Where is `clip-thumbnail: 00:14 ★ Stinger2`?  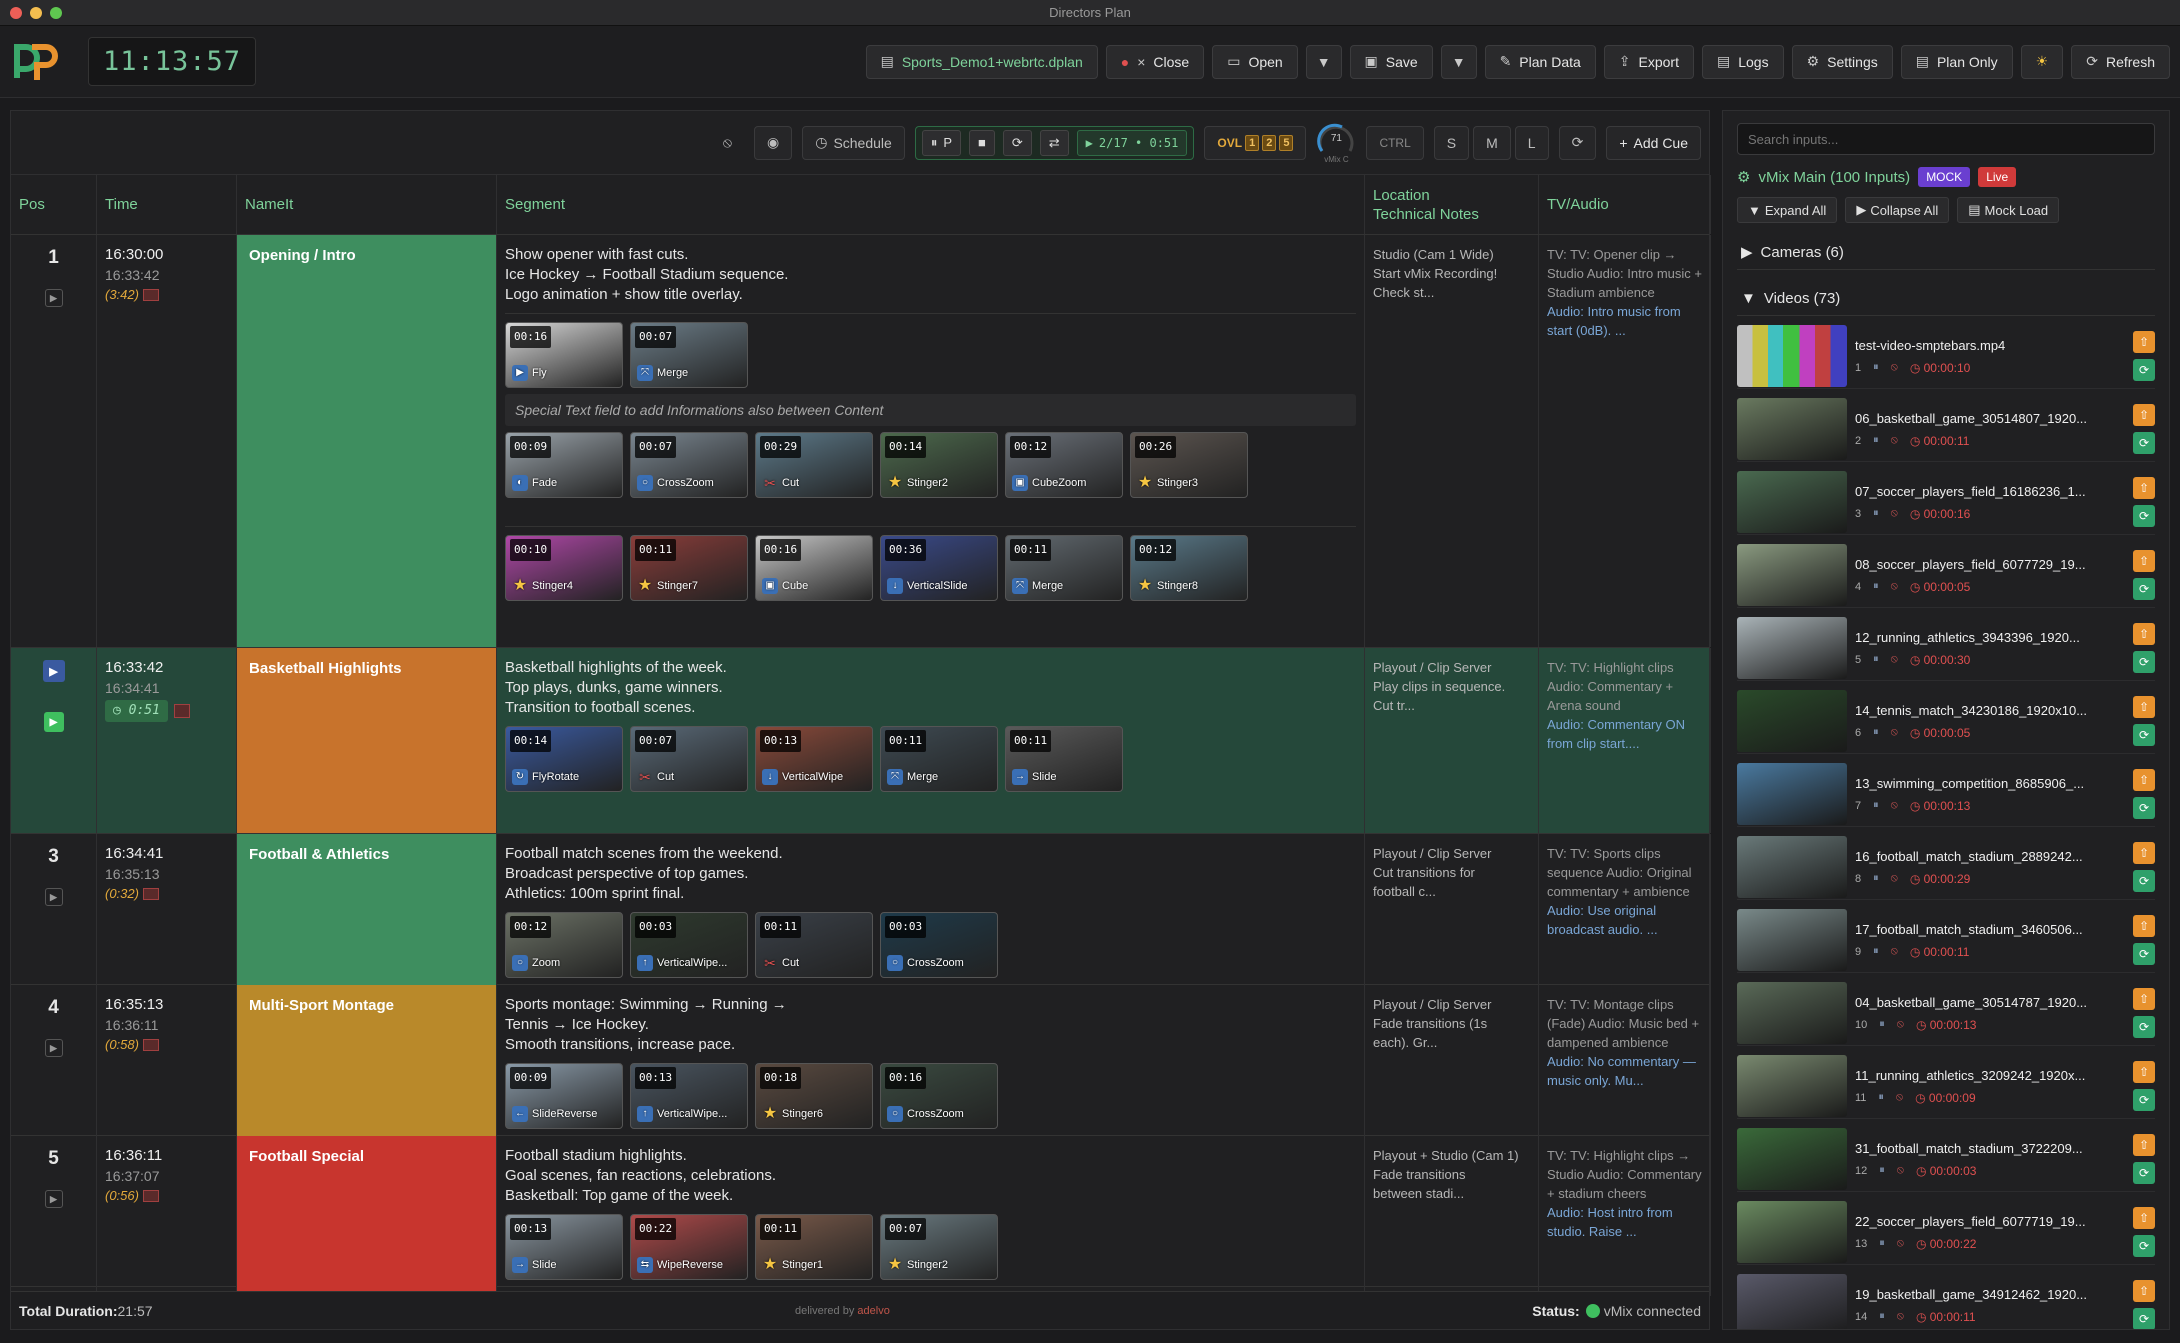 clip-thumbnail: 00:14 ★ Stinger2 is located at coordinates (939, 465).